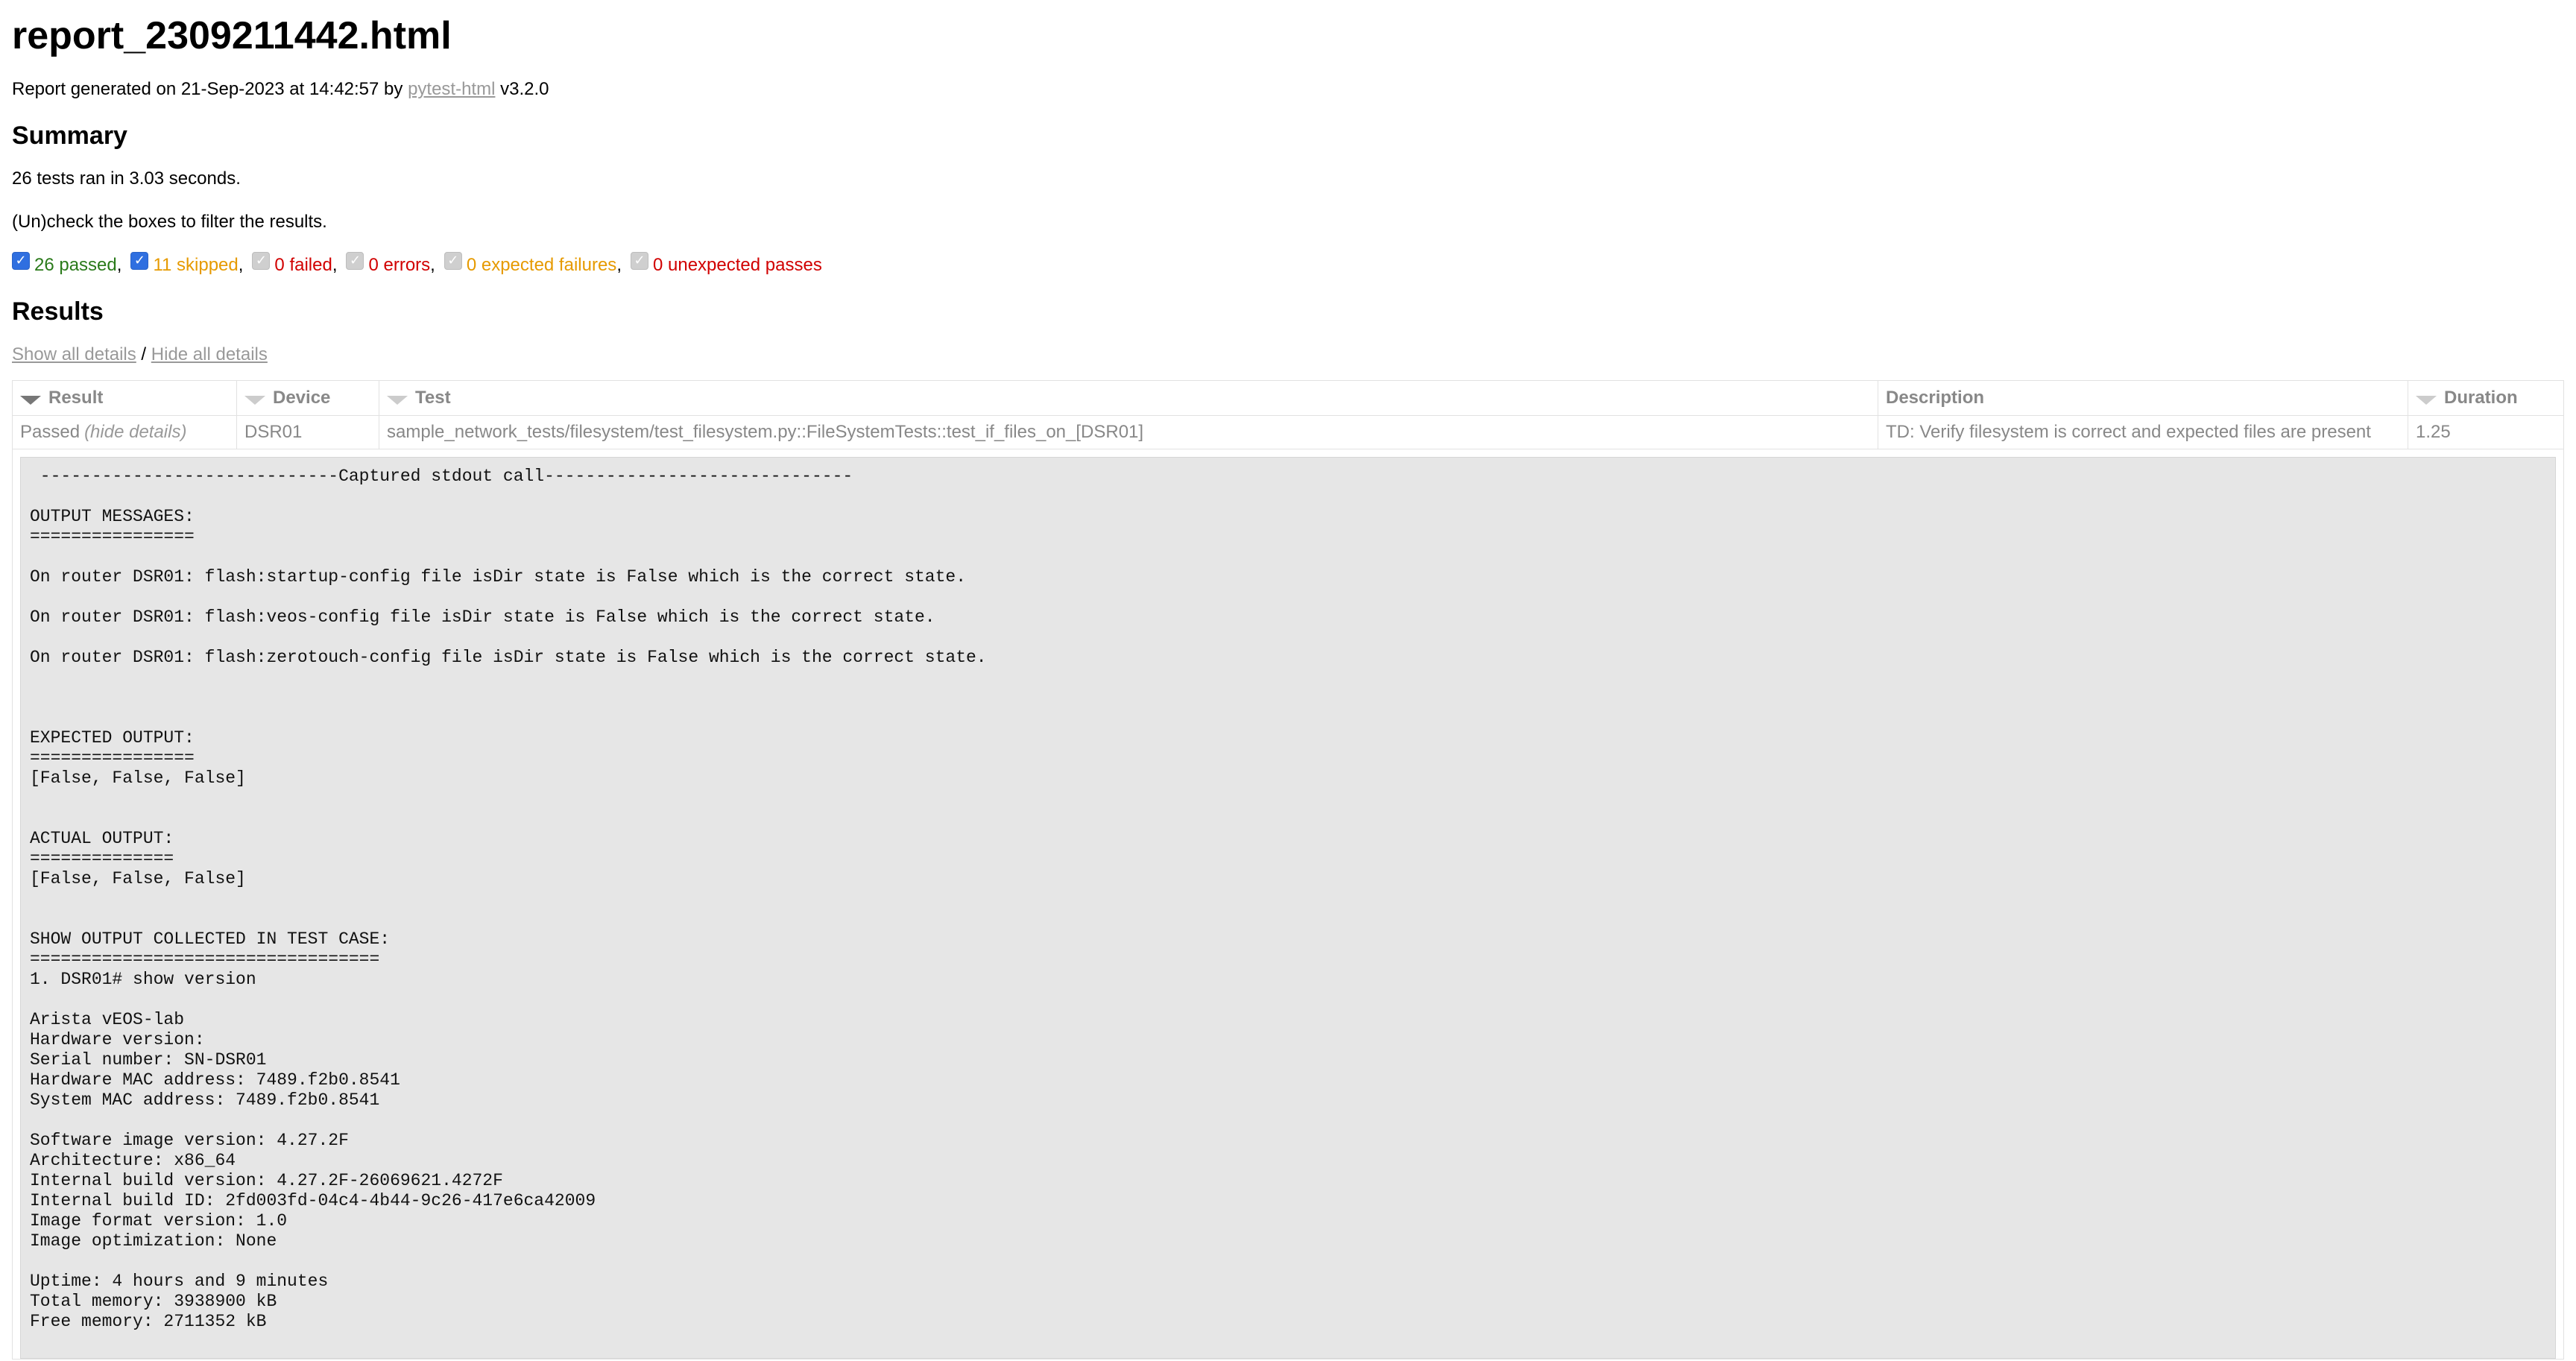  What do you see at coordinates (302, 398) in the screenshot?
I see `column-label-device: Device` at bounding box center [302, 398].